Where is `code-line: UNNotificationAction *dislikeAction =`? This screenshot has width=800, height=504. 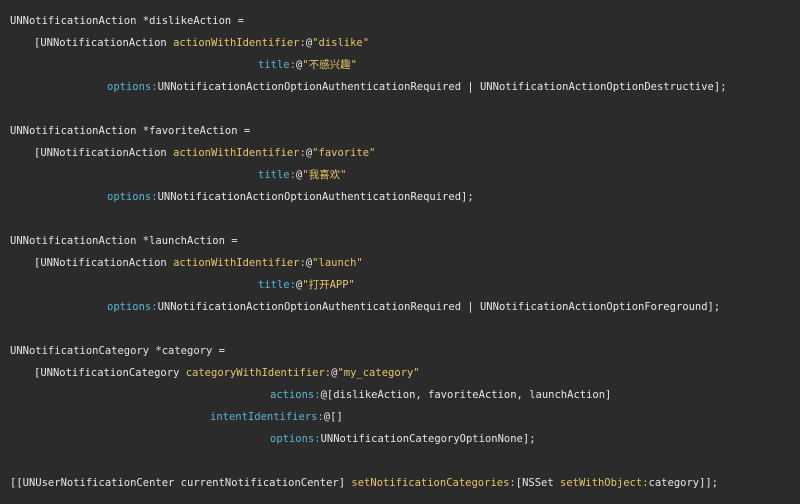
code-line: UNNotificationAction *dislikeAction = is located at coordinates (127, 21).